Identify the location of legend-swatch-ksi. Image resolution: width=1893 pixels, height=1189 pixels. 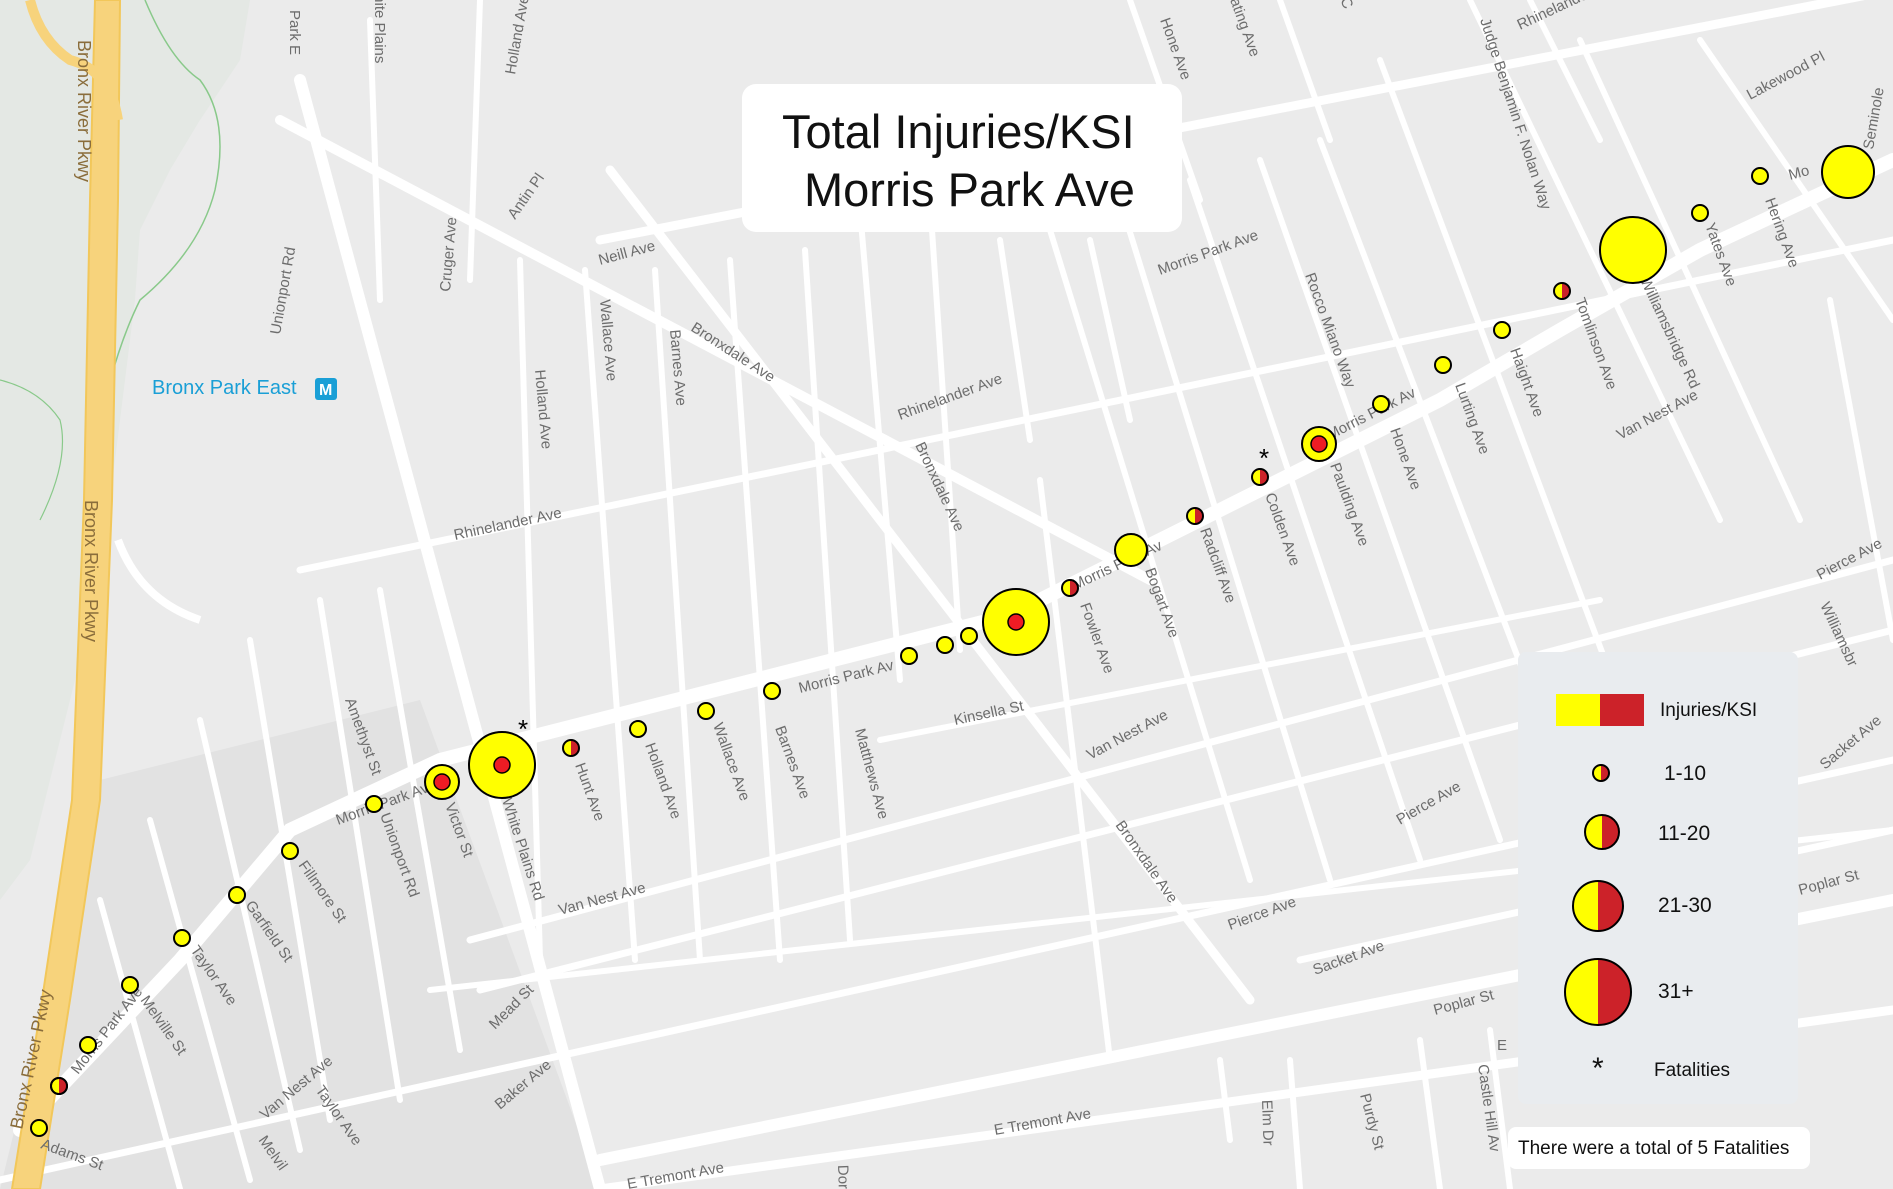
(1622, 710).